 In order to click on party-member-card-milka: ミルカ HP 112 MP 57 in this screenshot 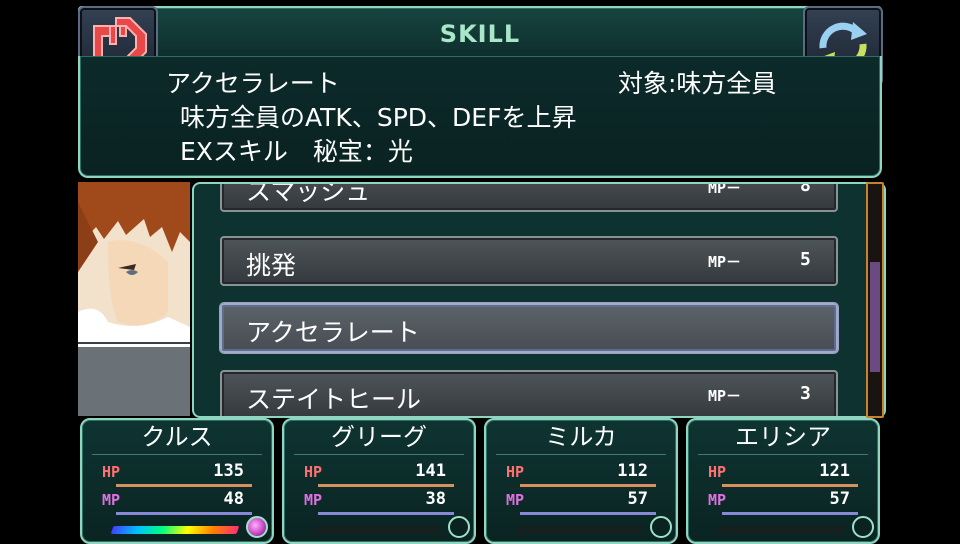, I will do `click(581, 481)`.